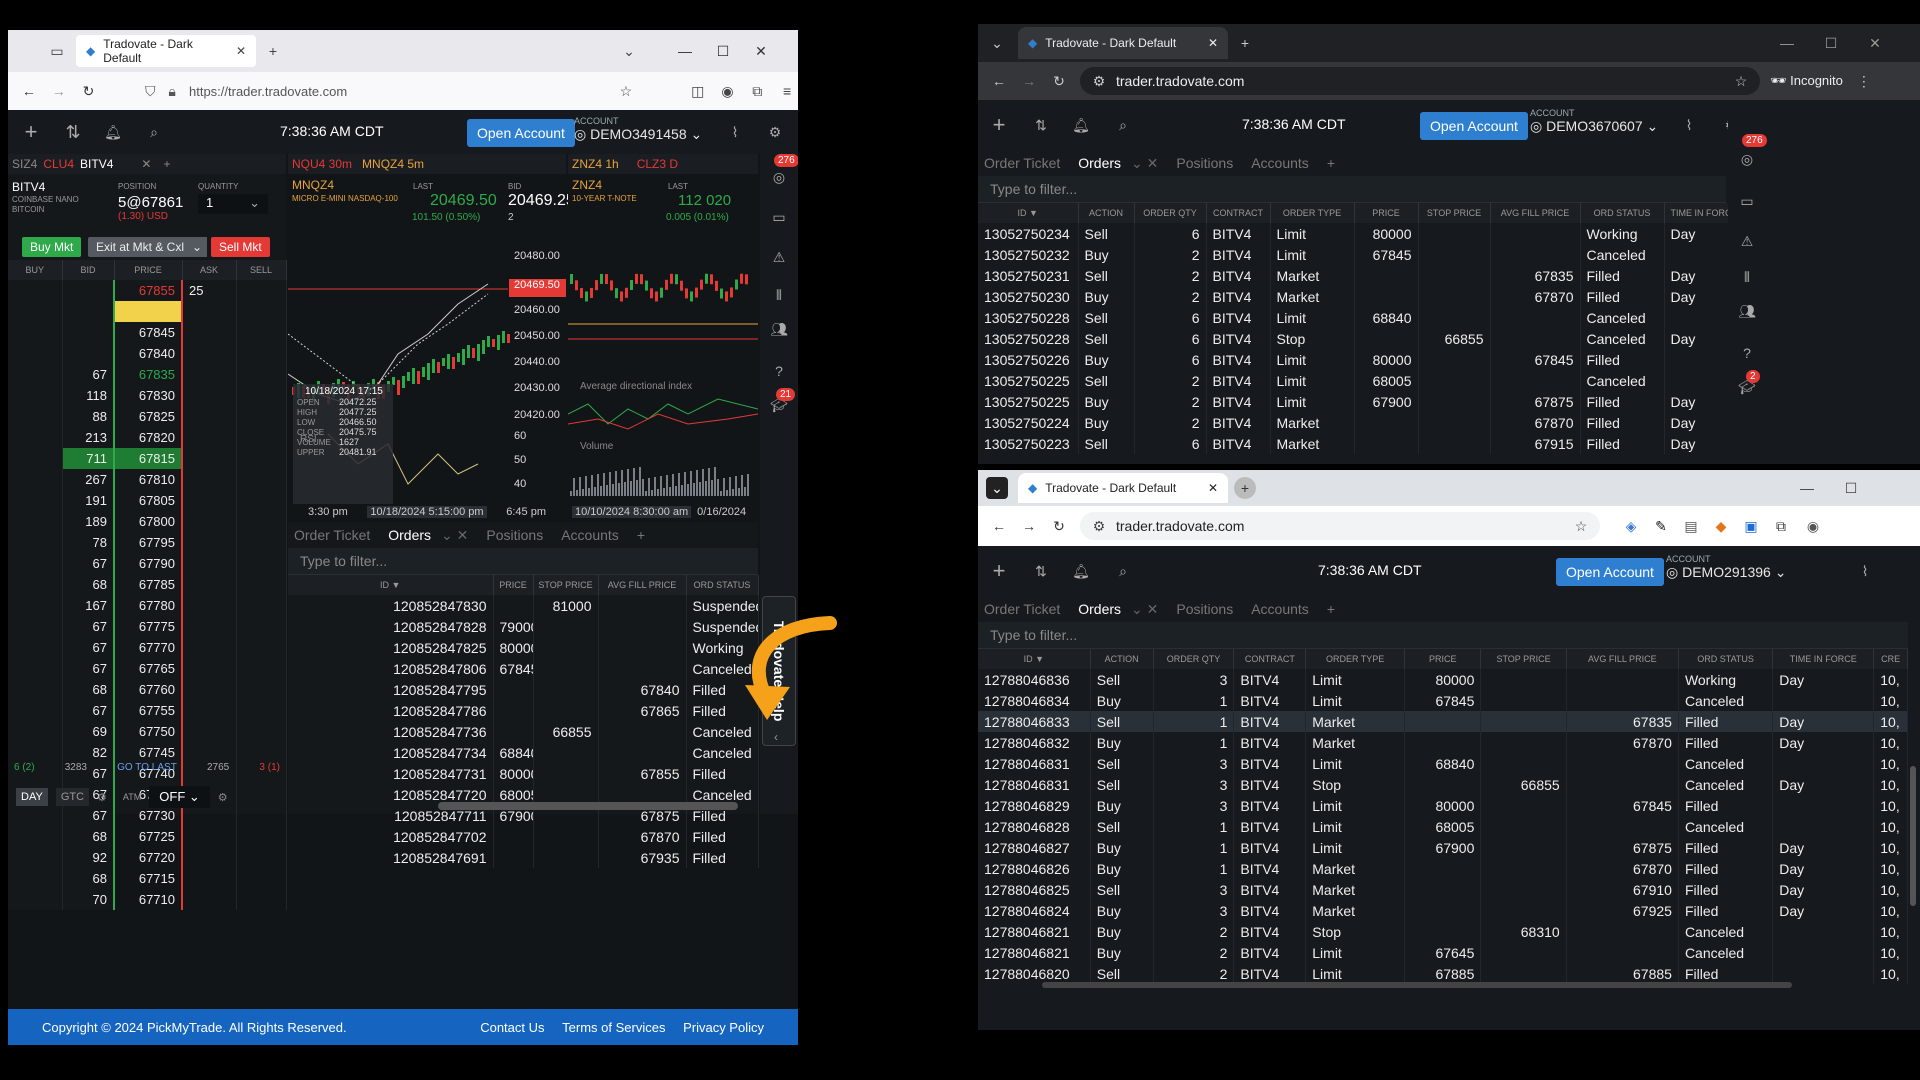  What do you see at coordinates (1280, 163) in the screenshot?
I see `tab-accounts: Accounts` at bounding box center [1280, 163].